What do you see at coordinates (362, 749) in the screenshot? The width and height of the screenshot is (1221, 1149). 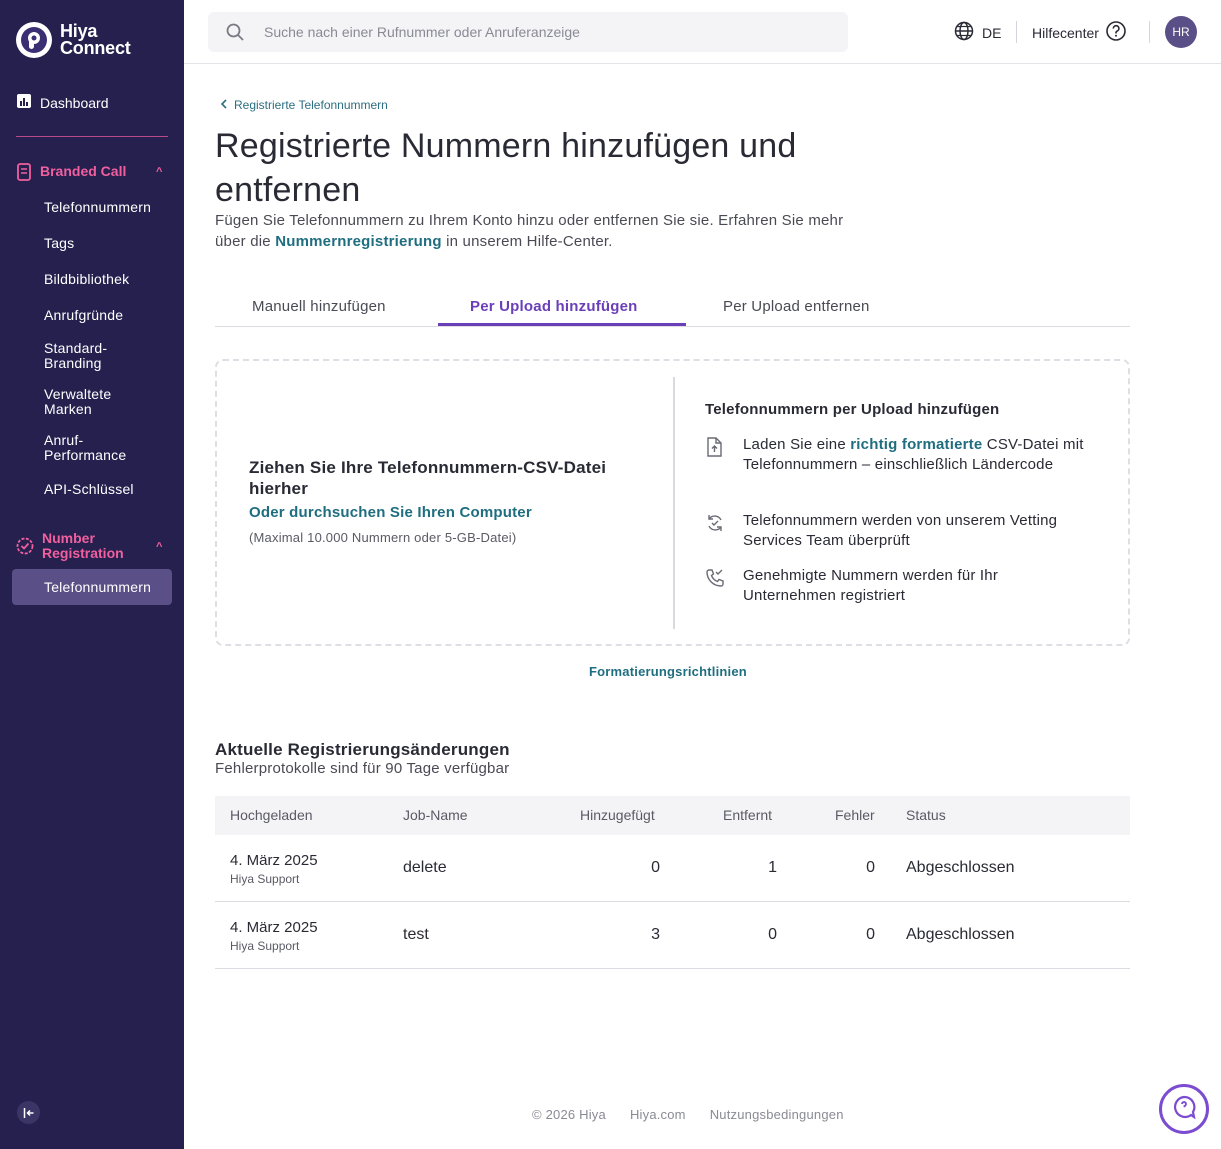 I see `recent-changes-title: Aktuelle Registrierungsänderungen` at bounding box center [362, 749].